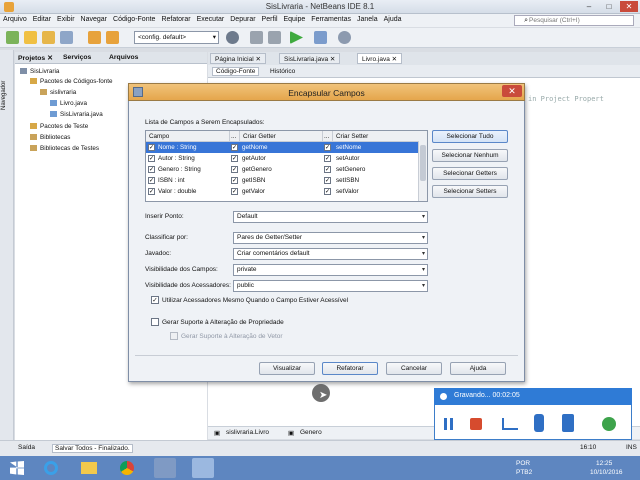 The image size is (640, 480). I want to click on table-row: ✓ Valor : double ✓ getValor ✓ setValor, so click(283, 191).